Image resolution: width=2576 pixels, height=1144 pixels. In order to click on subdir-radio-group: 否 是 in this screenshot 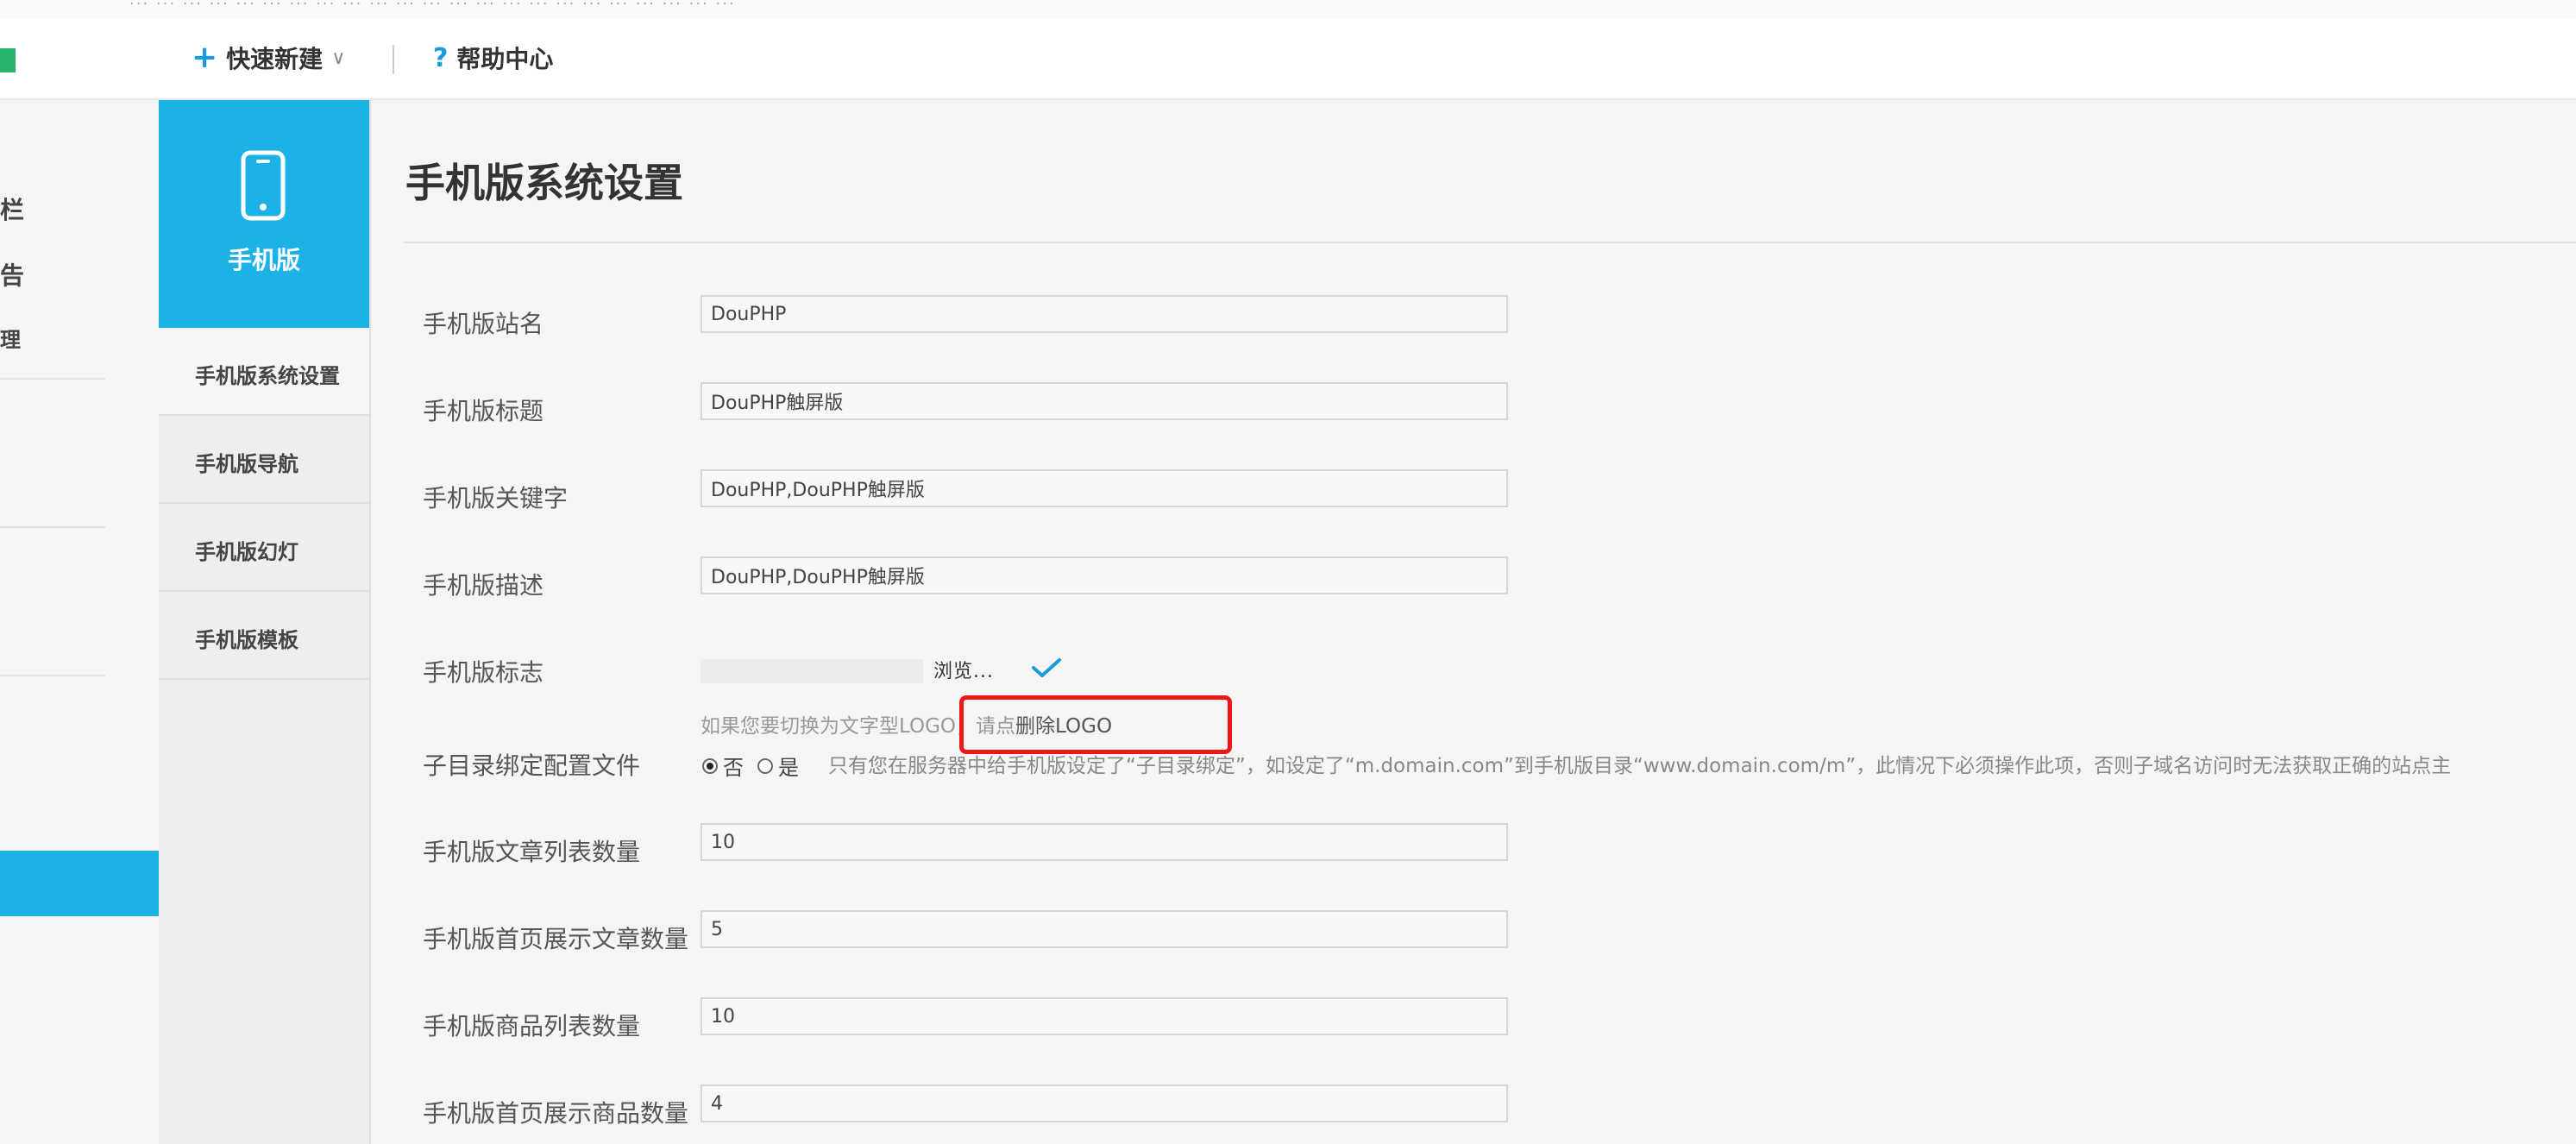, I will do `click(757, 766)`.